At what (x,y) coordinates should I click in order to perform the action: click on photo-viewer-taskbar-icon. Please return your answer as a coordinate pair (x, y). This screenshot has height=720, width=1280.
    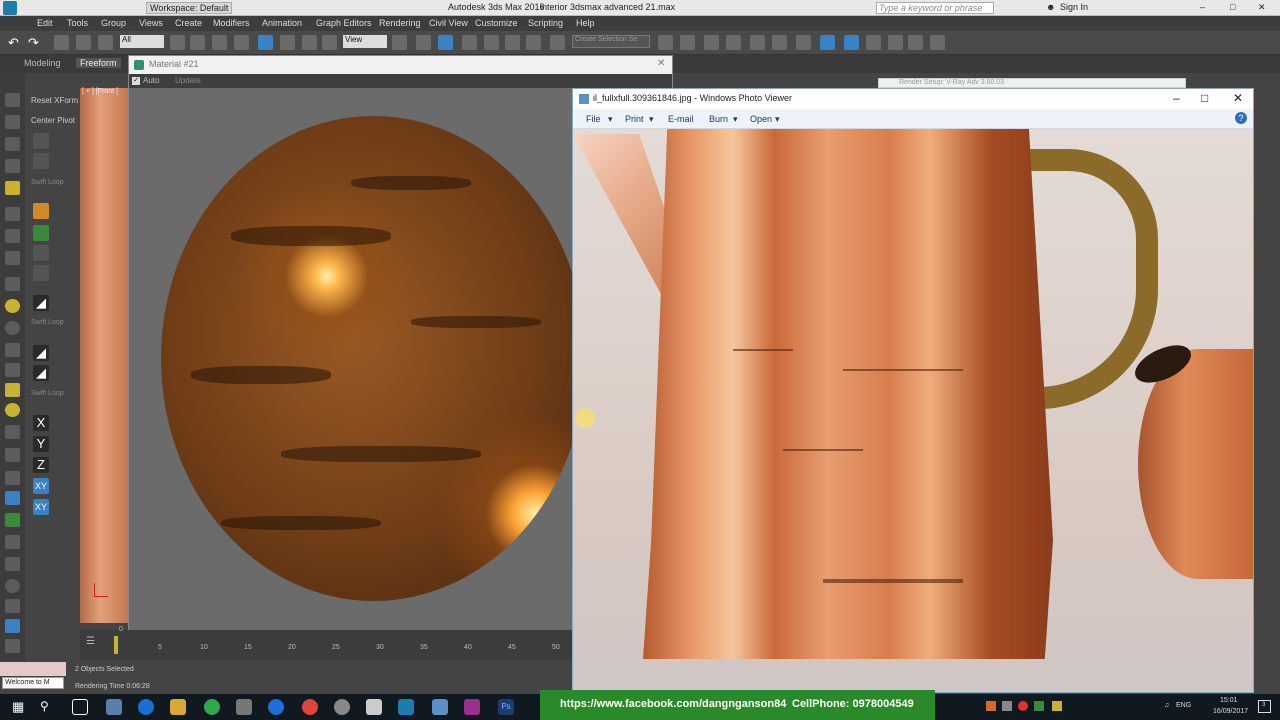
    Looking at the image, I should click on (440, 707).